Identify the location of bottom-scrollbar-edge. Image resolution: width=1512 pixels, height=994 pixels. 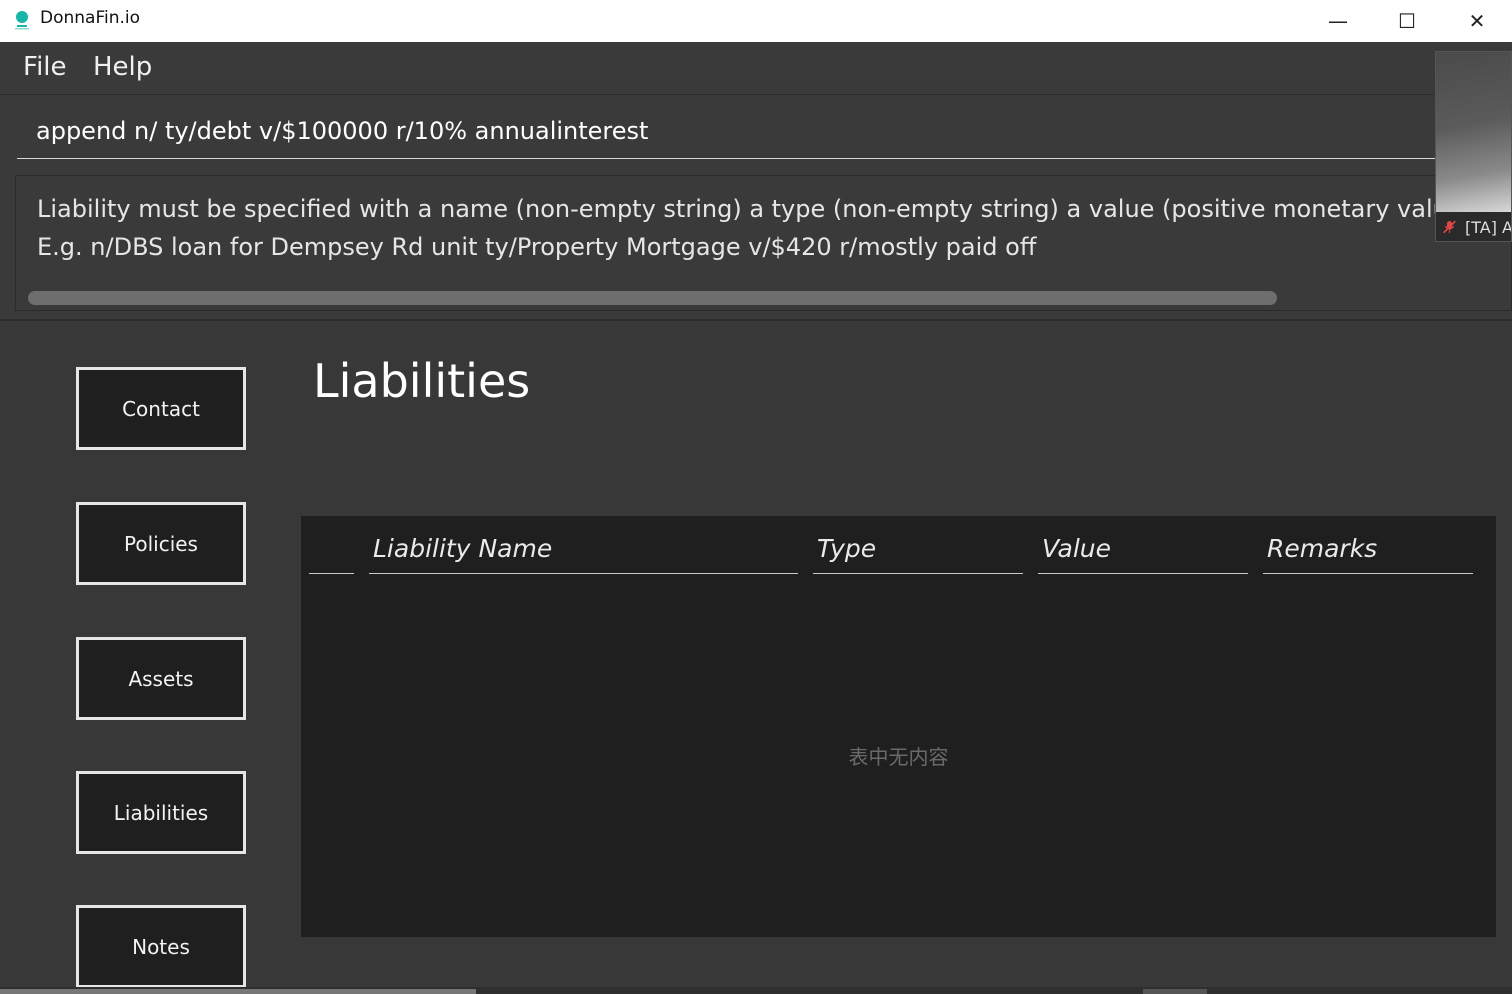
(238, 991).